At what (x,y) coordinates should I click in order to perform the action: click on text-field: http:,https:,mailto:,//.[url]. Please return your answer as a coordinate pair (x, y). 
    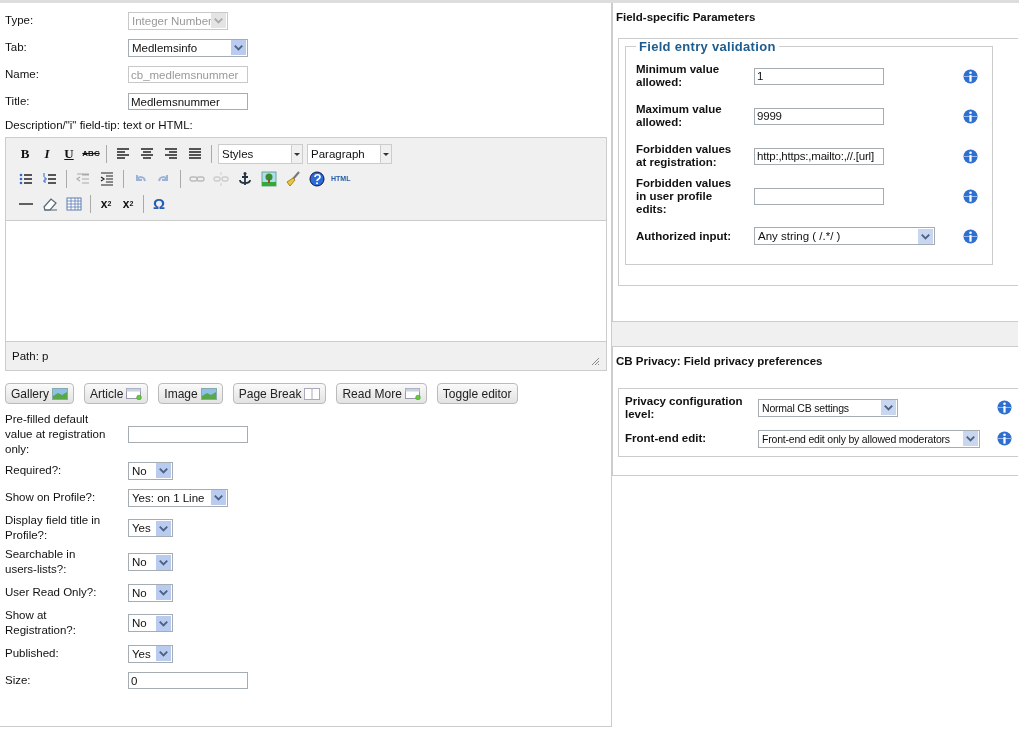
    Looking at the image, I should click on (819, 156).